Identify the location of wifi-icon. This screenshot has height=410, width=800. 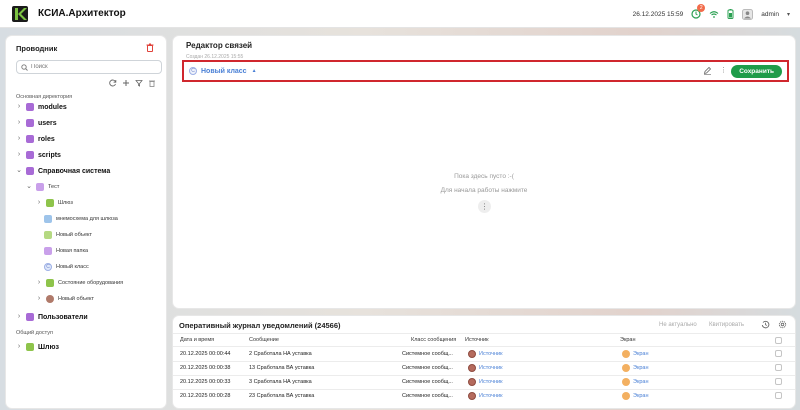
(714, 14).